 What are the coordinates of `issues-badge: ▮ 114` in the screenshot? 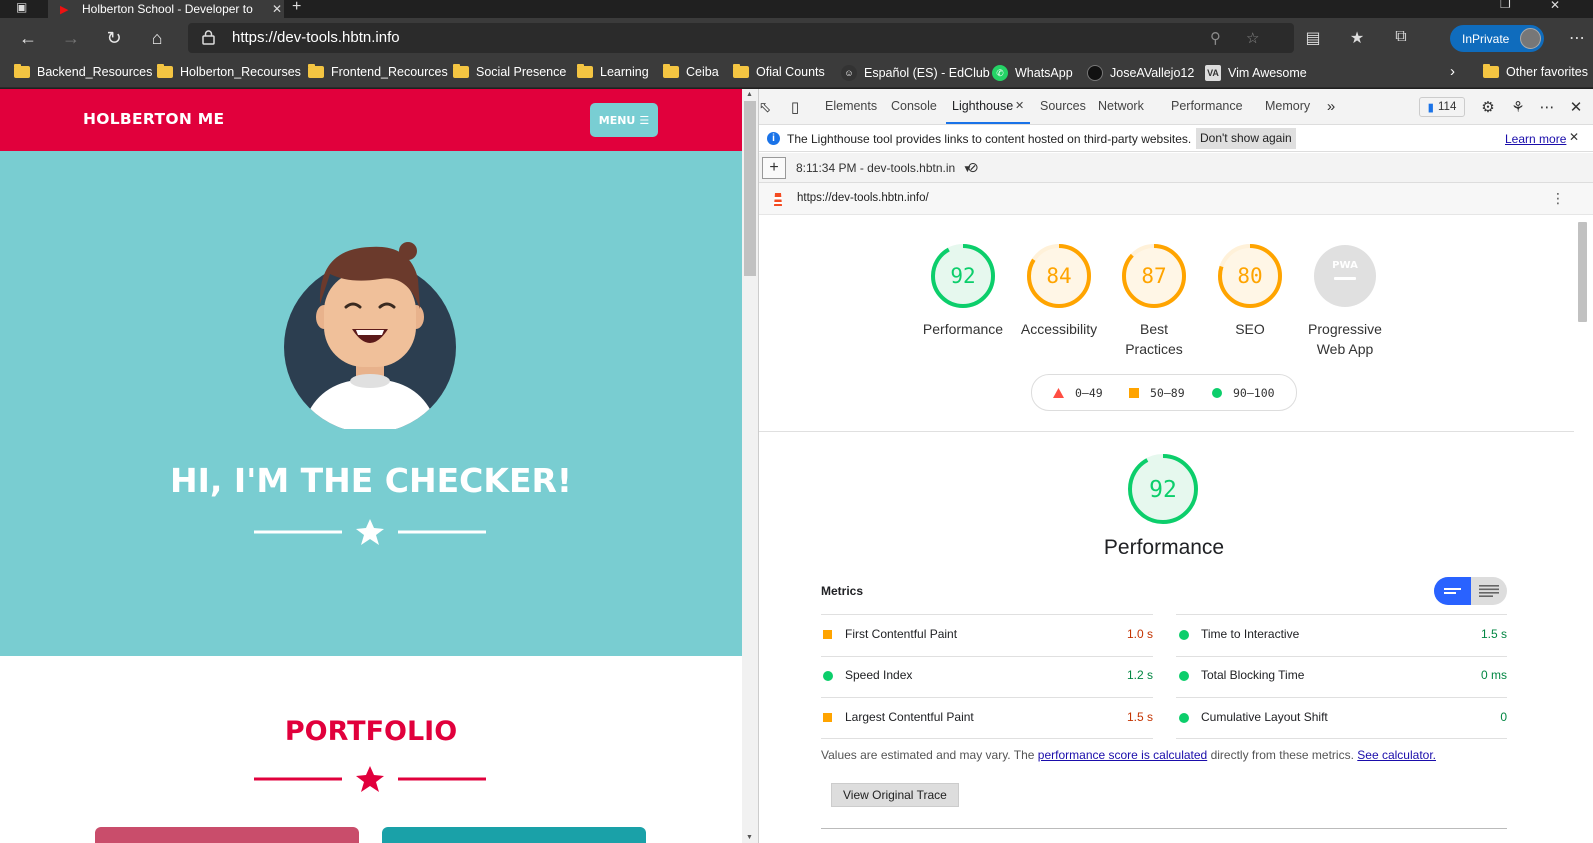 It's located at (1442, 107).